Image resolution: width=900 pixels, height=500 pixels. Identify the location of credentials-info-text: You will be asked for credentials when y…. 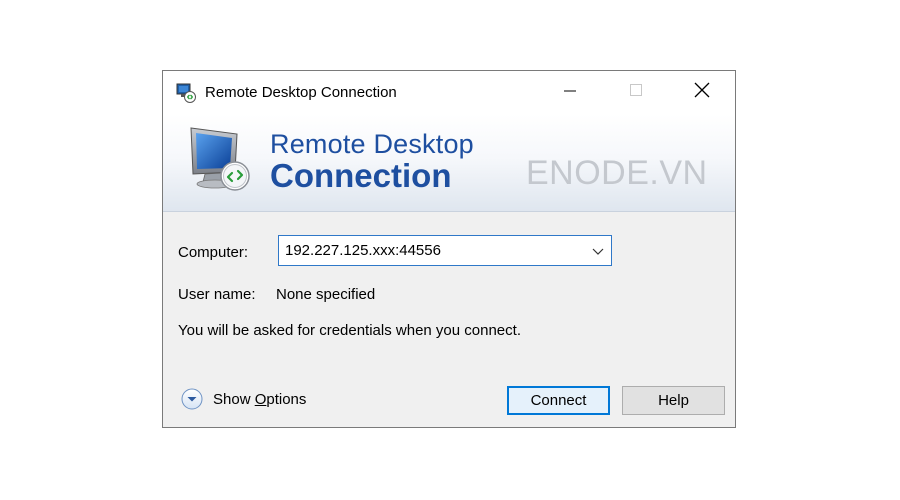
(349, 330).